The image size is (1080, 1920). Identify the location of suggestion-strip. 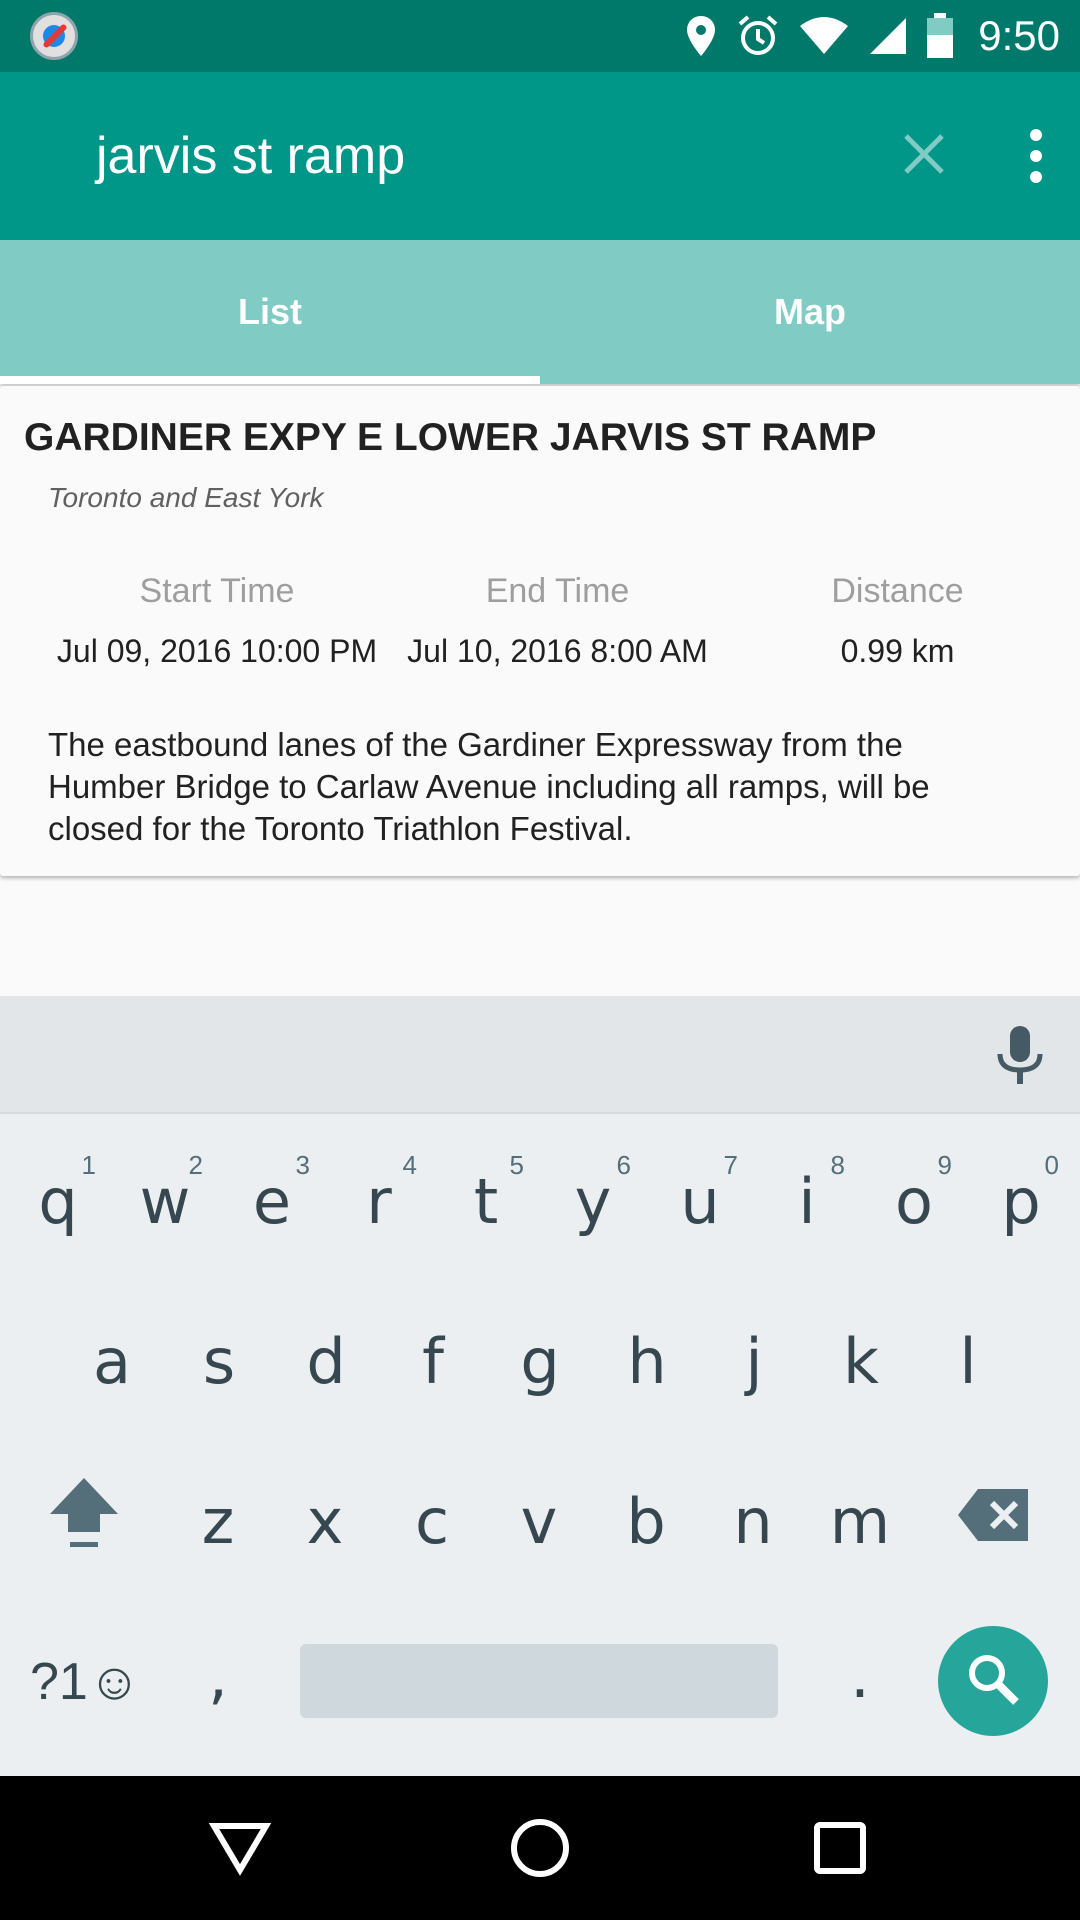
(540, 1055).